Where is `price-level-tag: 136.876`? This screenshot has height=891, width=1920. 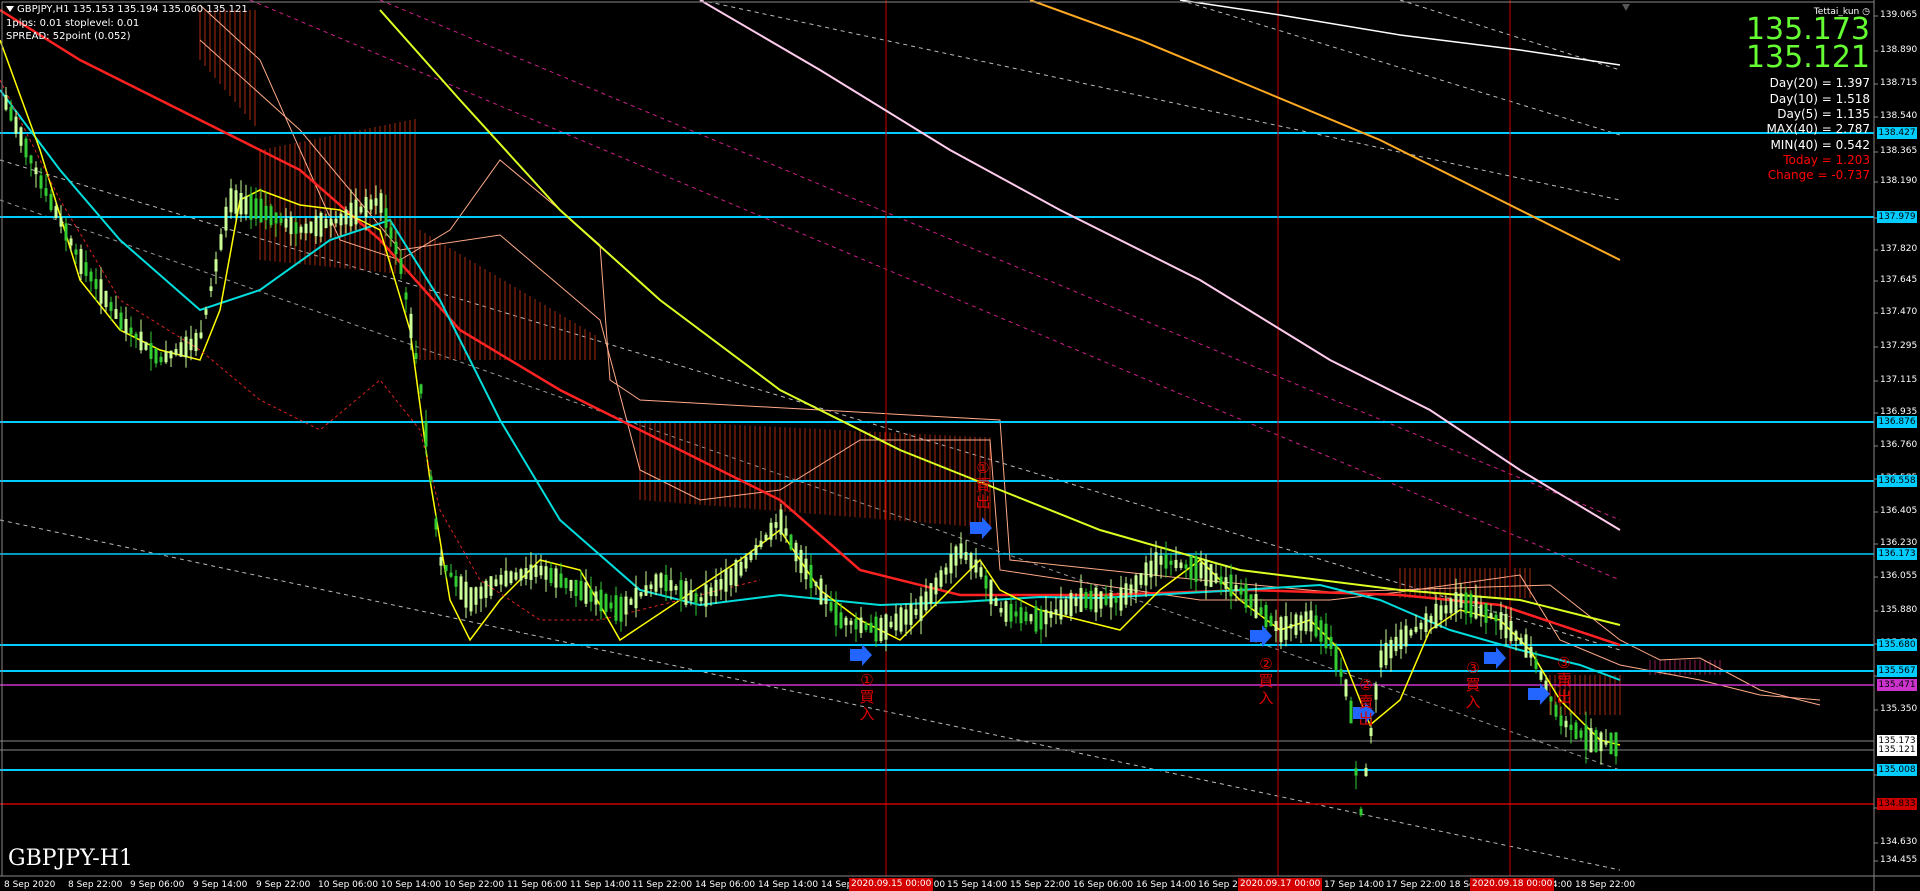
price-level-tag: 136.876 is located at coordinates (1897, 422).